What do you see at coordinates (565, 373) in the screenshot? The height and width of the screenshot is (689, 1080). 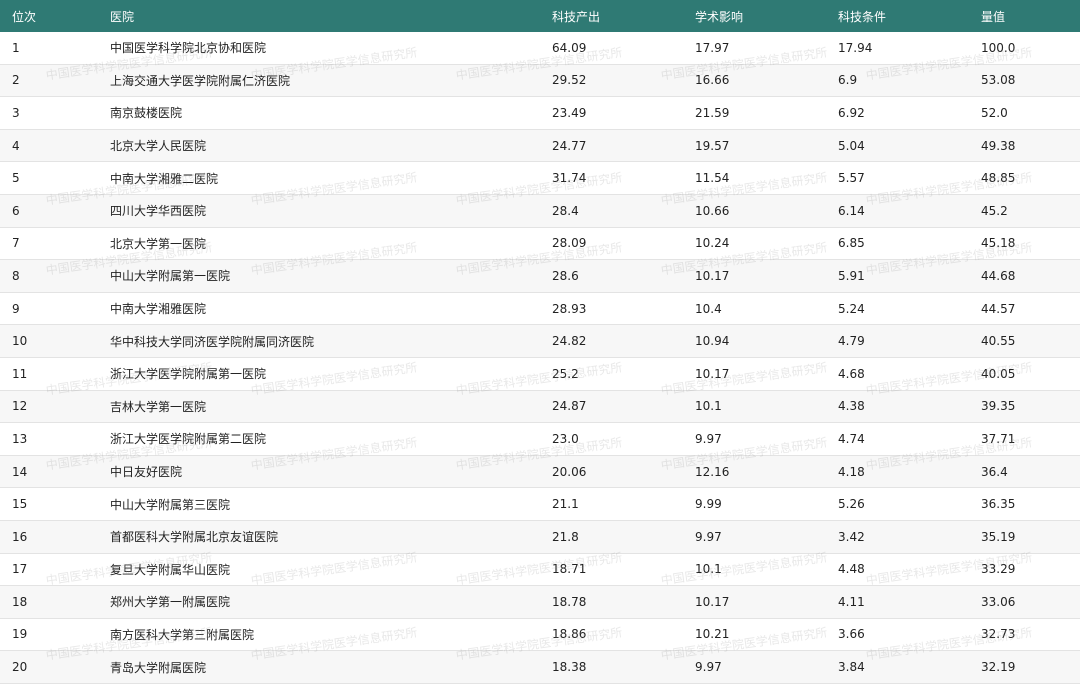 I see `sci-output-cell: 25.2` at bounding box center [565, 373].